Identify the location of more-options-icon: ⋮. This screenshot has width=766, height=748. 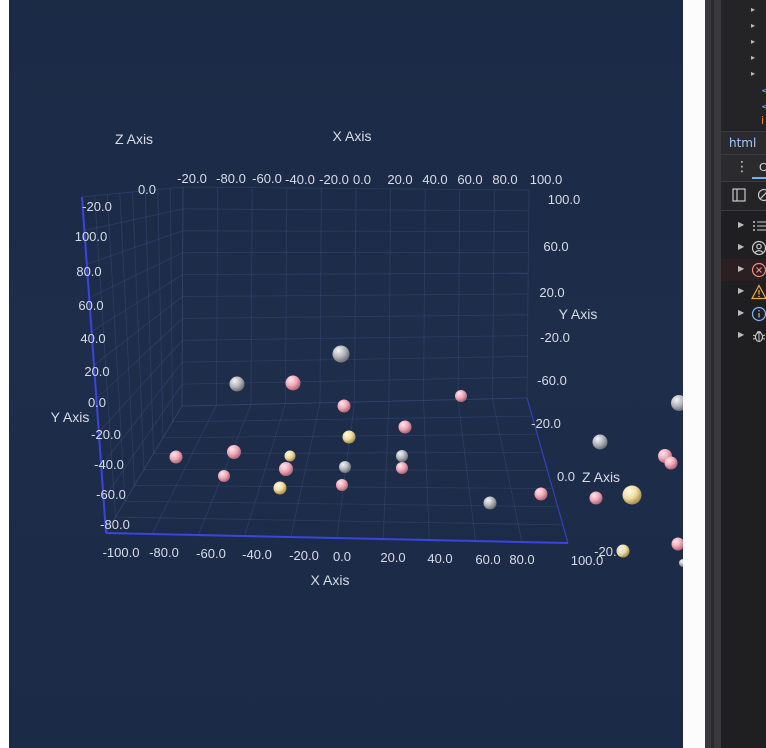
(742, 167).